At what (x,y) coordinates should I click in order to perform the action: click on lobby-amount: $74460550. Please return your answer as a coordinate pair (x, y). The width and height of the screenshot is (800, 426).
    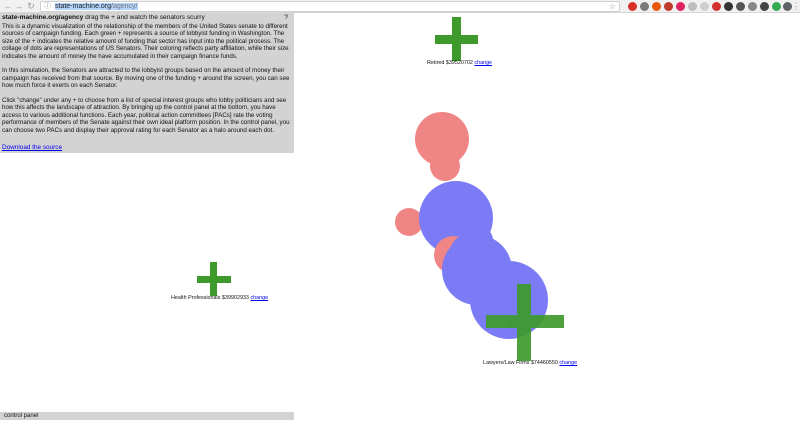
    Looking at the image, I should click on (544, 363).